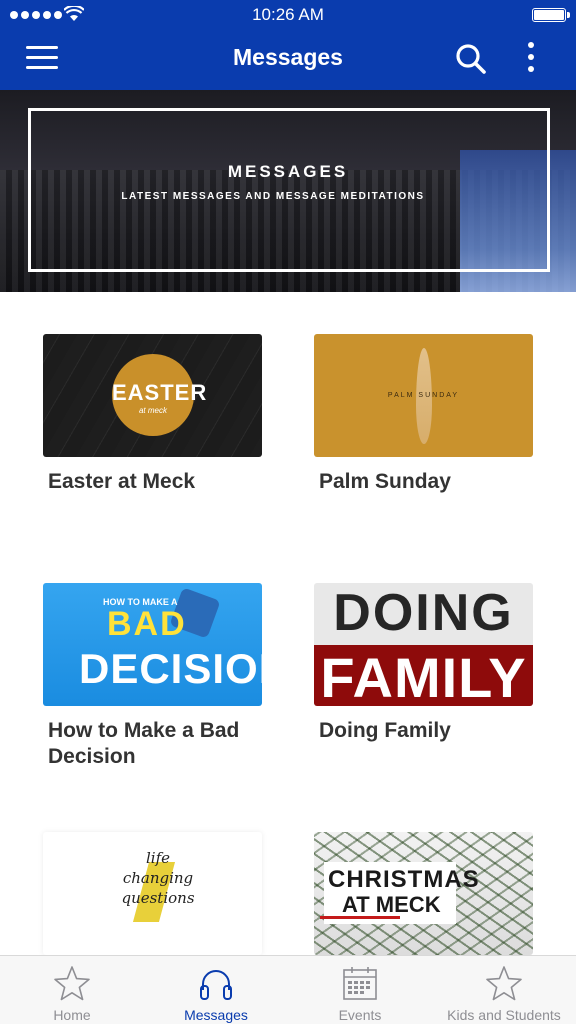 Image resolution: width=576 pixels, height=1024 pixels. What do you see at coordinates (471, 59) in the screenshot?
I see `search-icon` at bounding box center [471, 59].